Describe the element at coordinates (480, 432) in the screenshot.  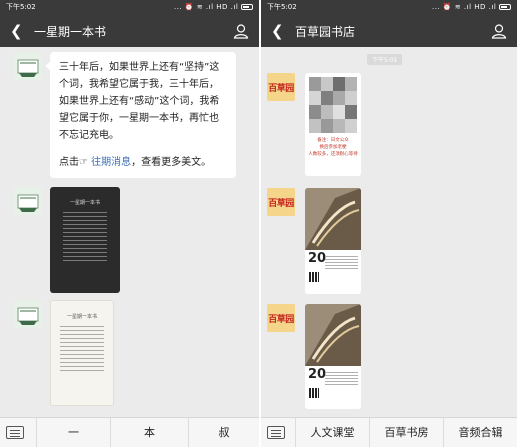
I see `menu-item: 音频合辑` at that location.